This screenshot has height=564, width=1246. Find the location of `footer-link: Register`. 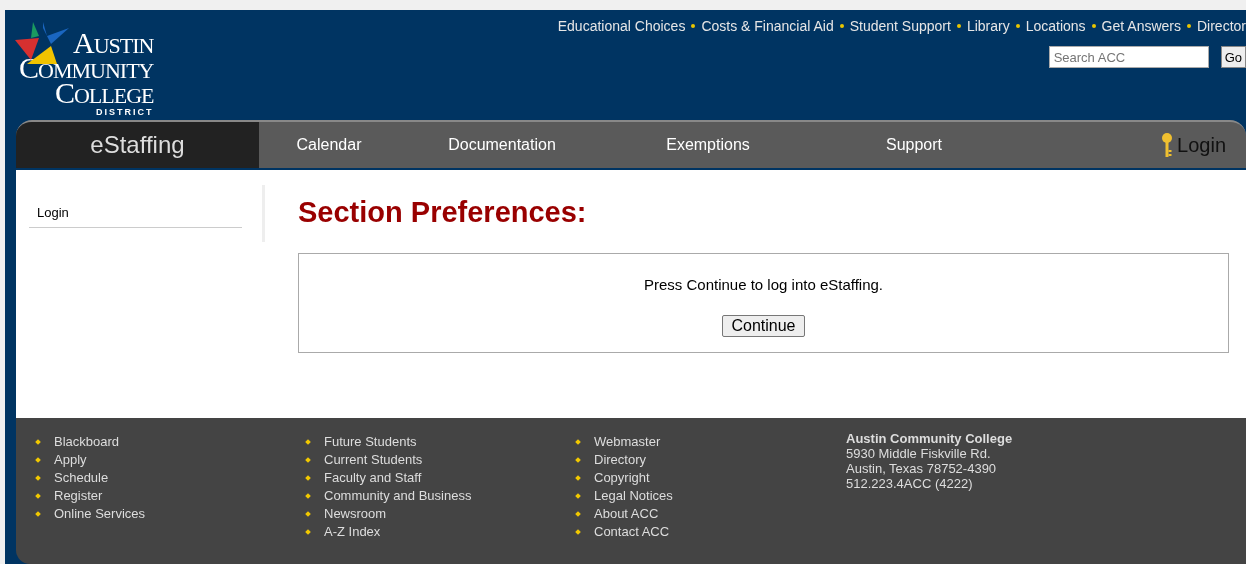

footer-link: Register is located at coordinates (78, 495).